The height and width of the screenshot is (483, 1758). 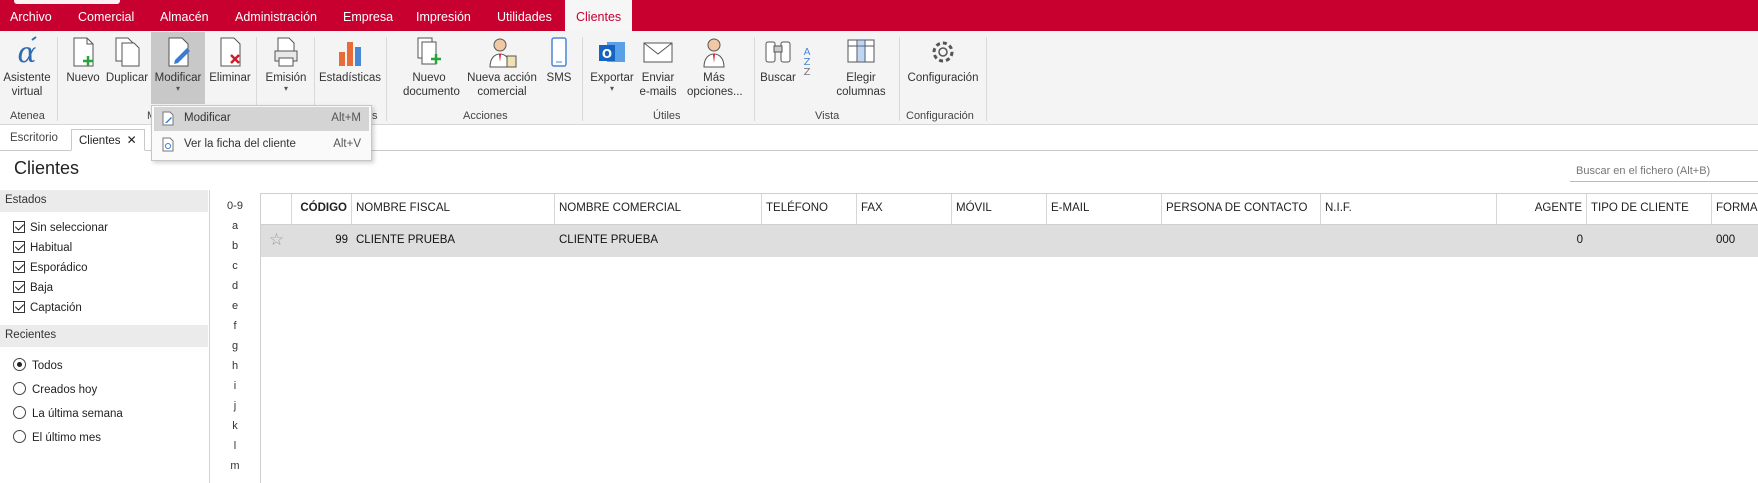 I want to click on asistente-virtual-button: α Asistente virtual, so click(x=27, y=67).